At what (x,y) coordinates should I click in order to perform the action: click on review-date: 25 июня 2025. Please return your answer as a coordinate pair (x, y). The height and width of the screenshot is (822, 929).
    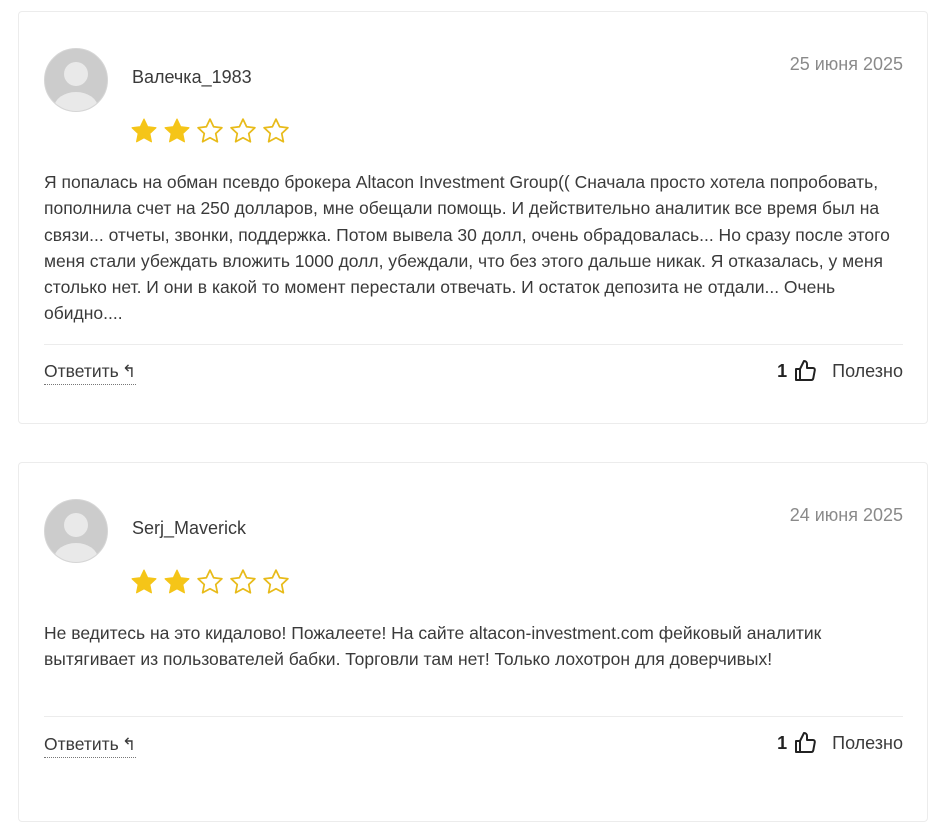
    Looking at the image, I should click on (846, 64).